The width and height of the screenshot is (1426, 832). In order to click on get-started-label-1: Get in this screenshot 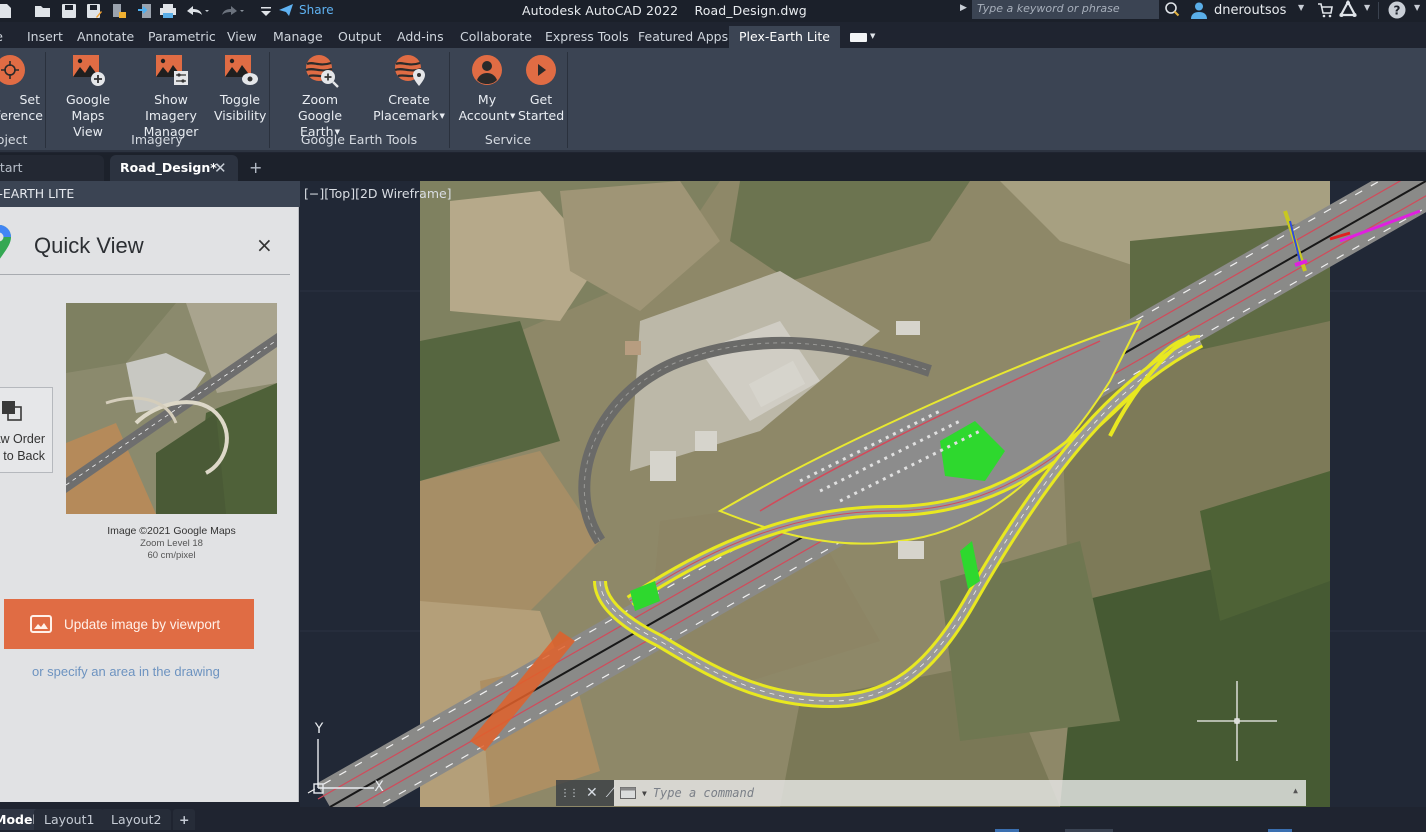, I will do `click(541, 99)`.